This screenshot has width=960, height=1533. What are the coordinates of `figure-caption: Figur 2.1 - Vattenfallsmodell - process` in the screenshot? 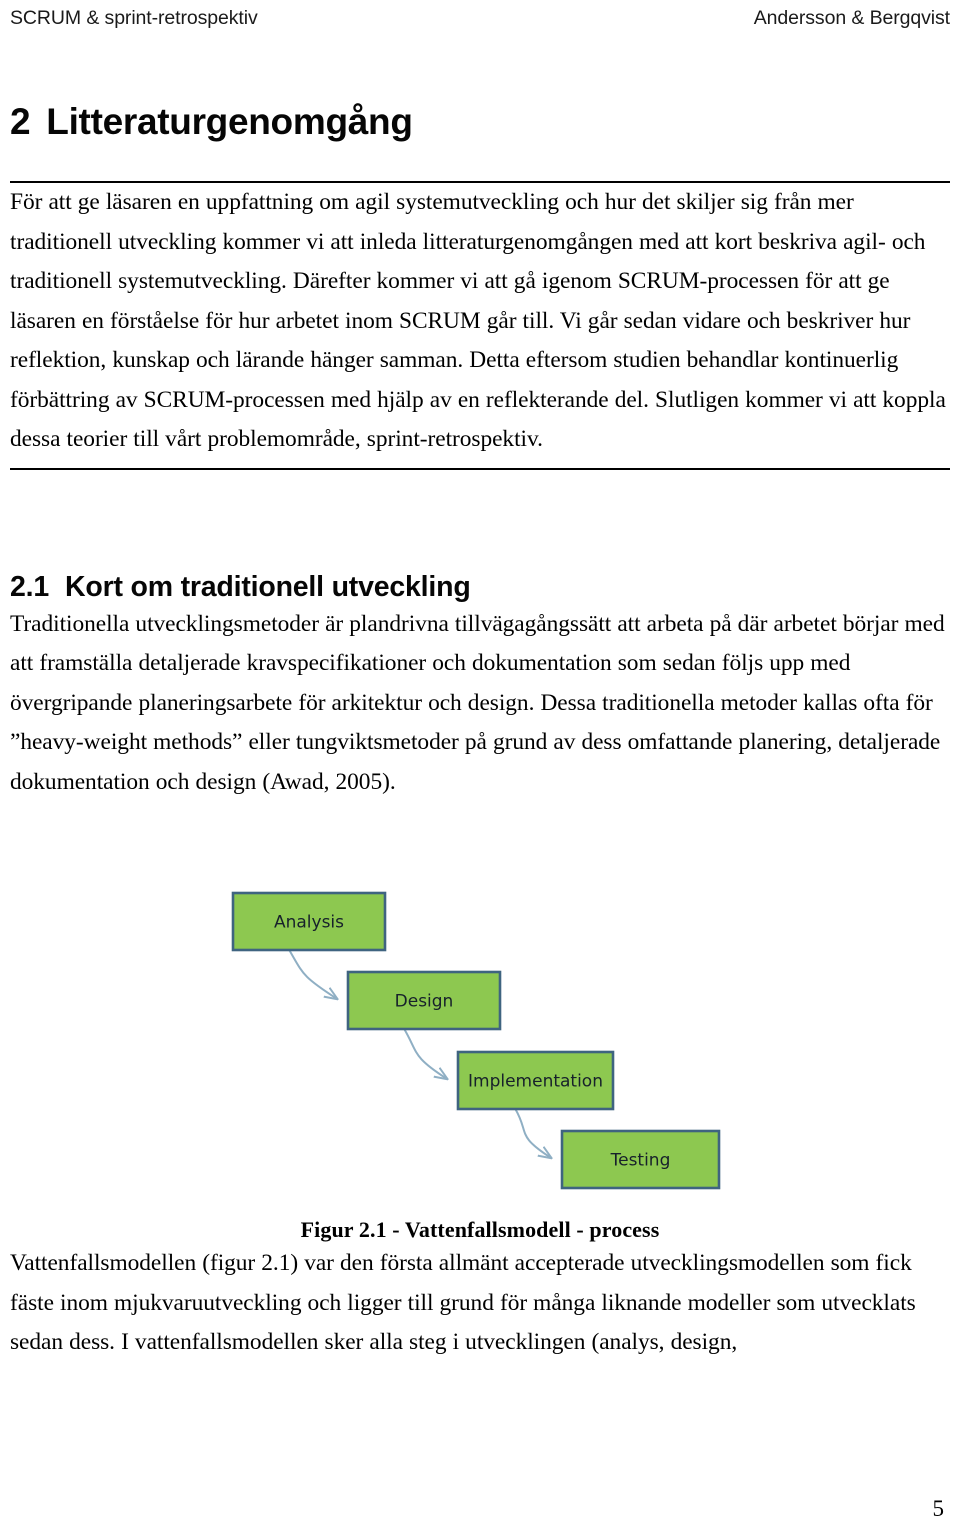 It's located at (480, 1229).